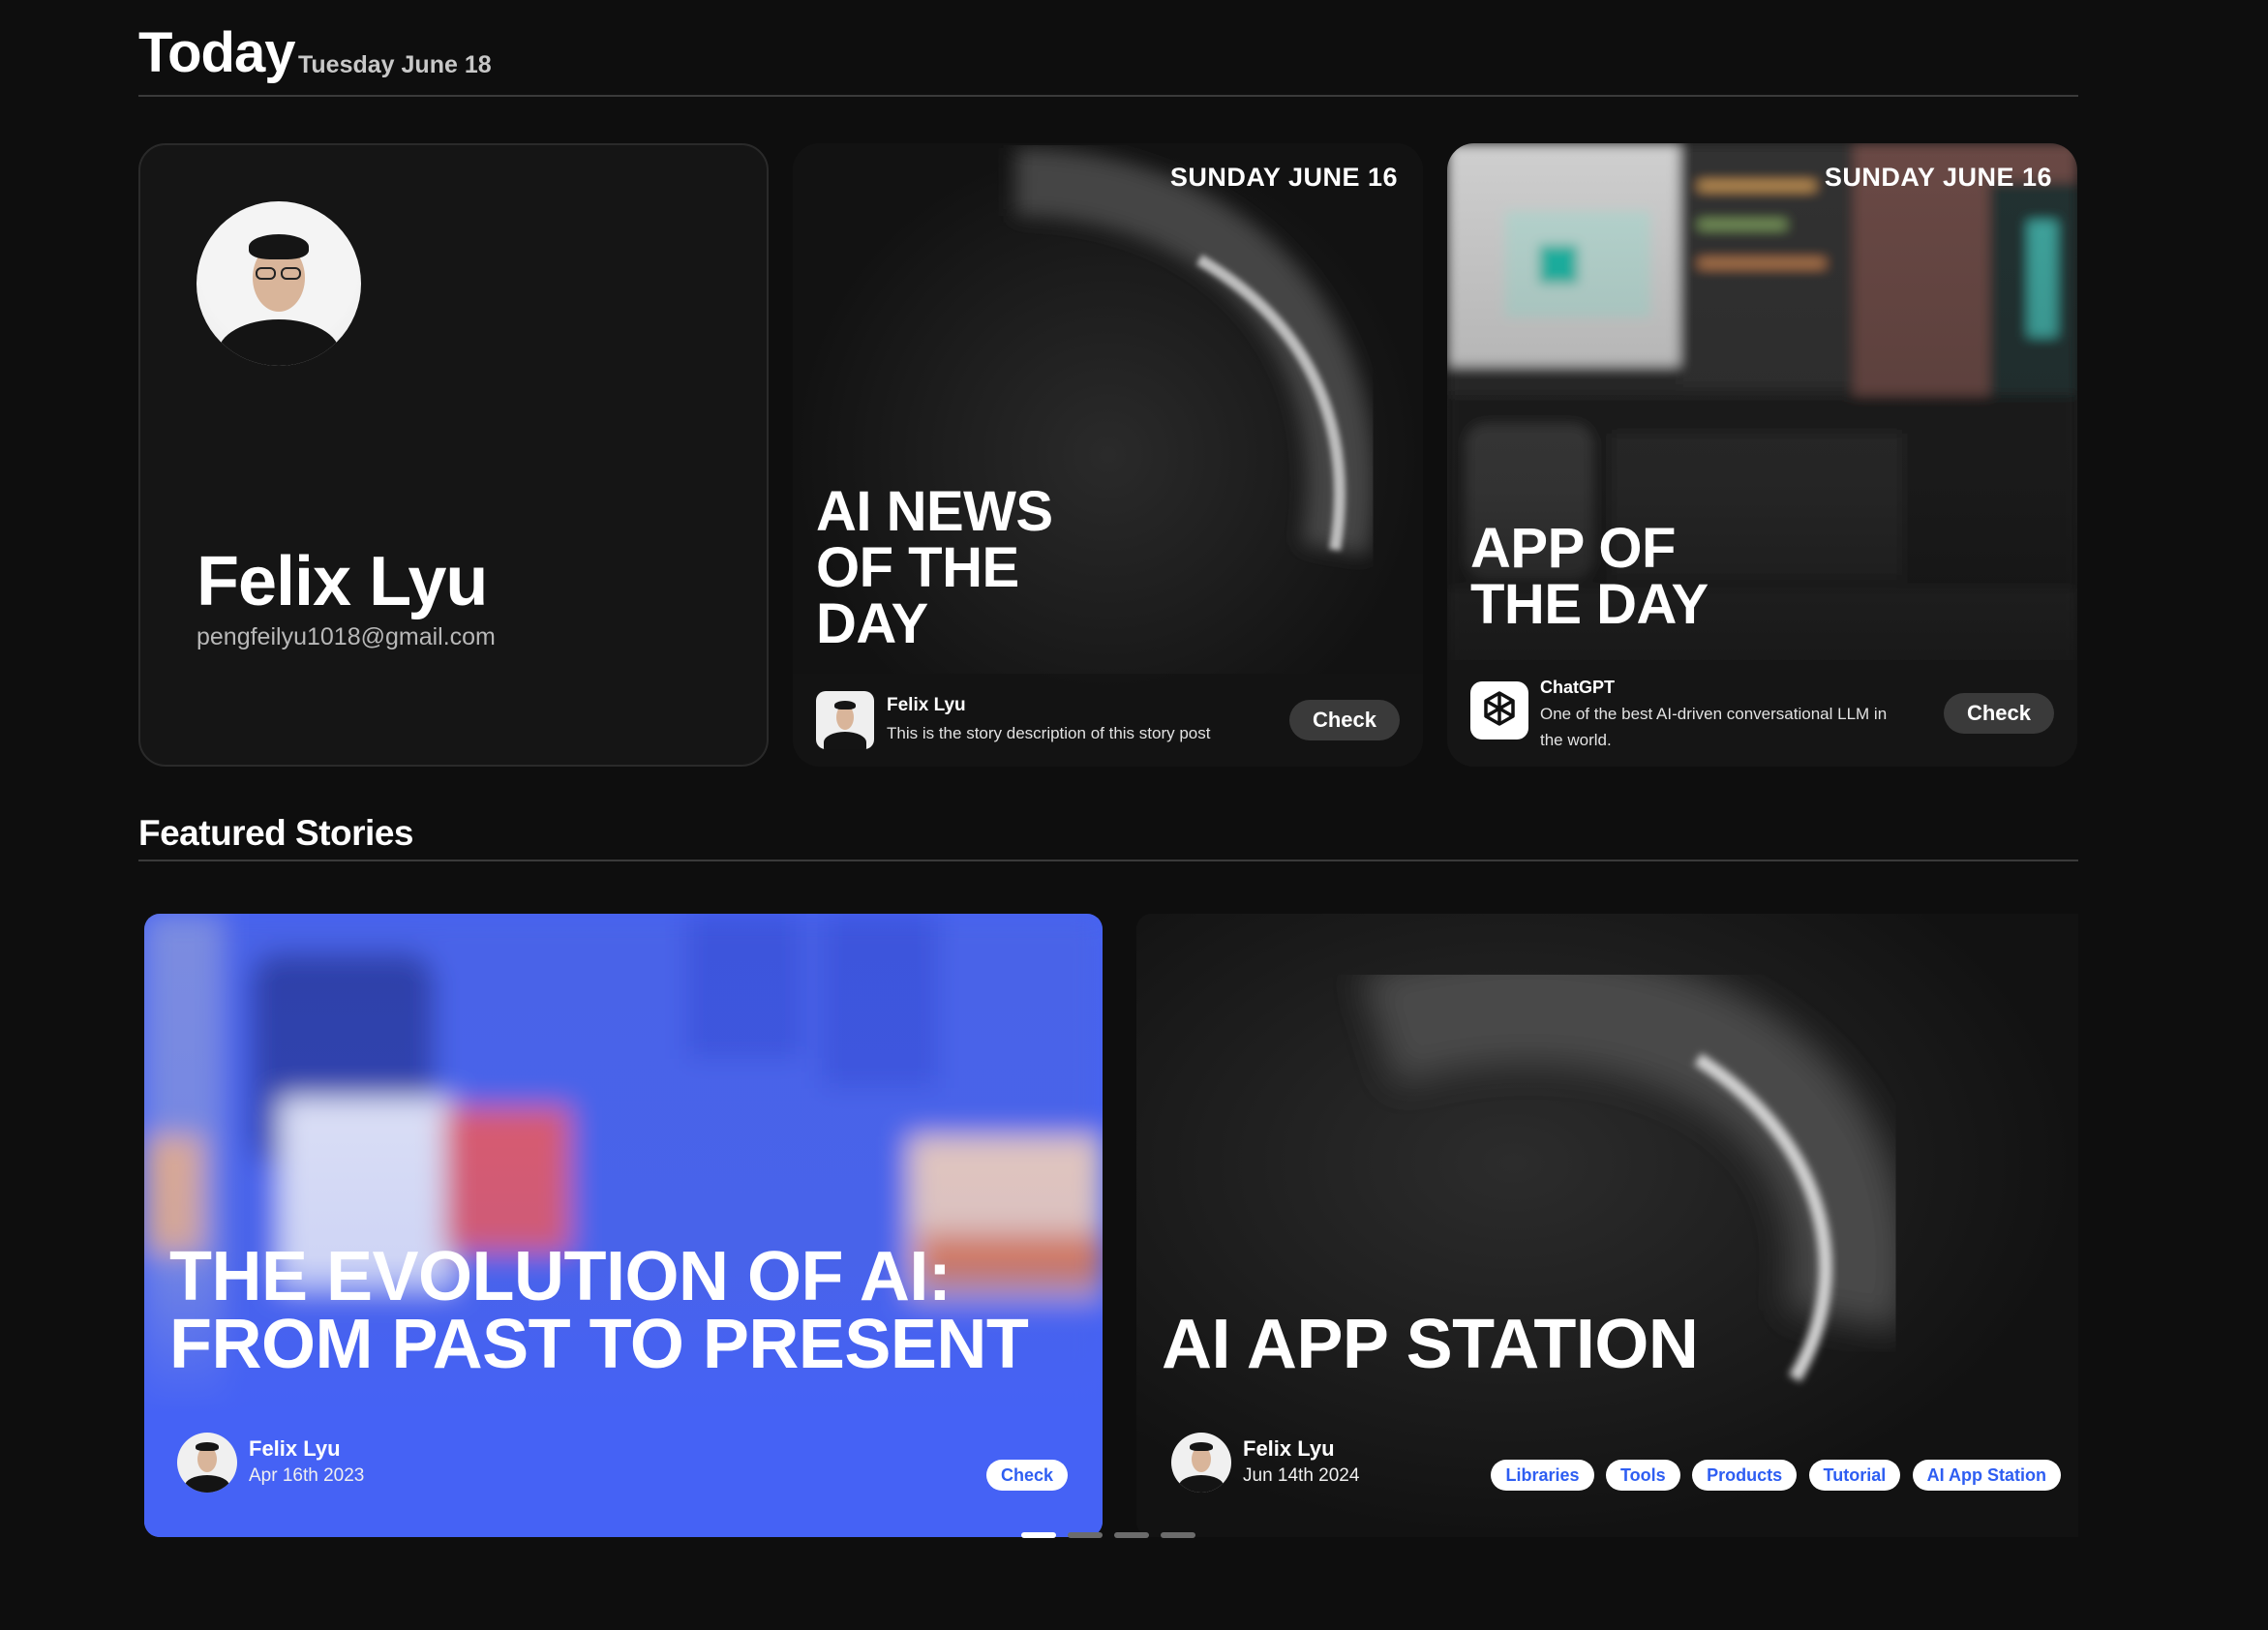 This screenshot has height=1630, width=2268. I want to click on news-author-name: Felix Lyu, so click(926, 705).